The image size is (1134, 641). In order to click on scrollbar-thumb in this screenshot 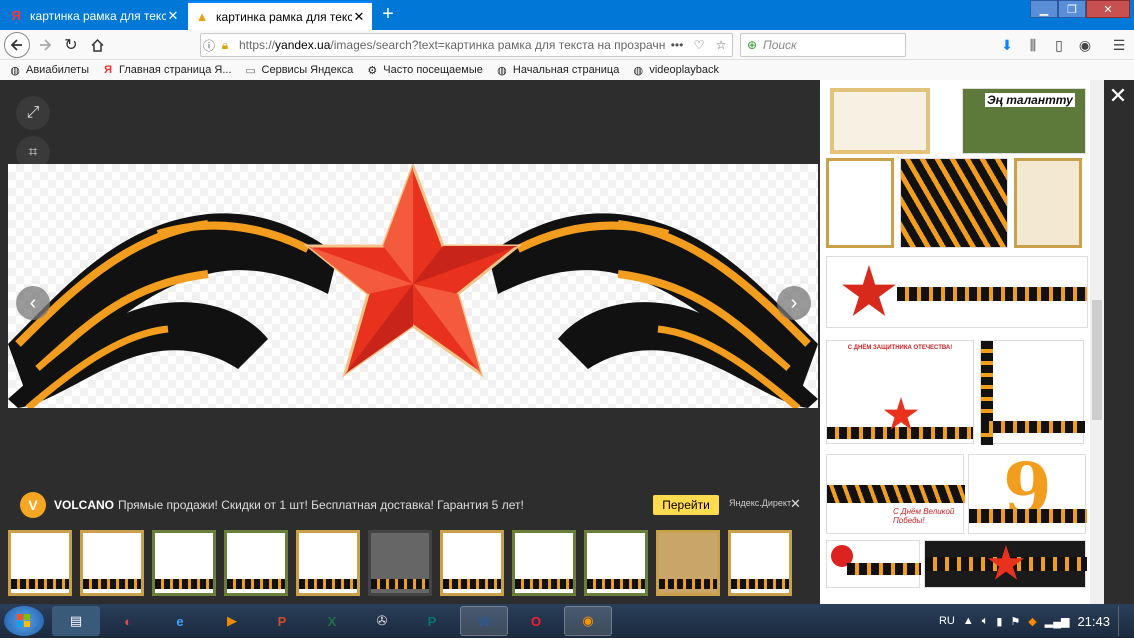, I will do `click(1097, 360)`.